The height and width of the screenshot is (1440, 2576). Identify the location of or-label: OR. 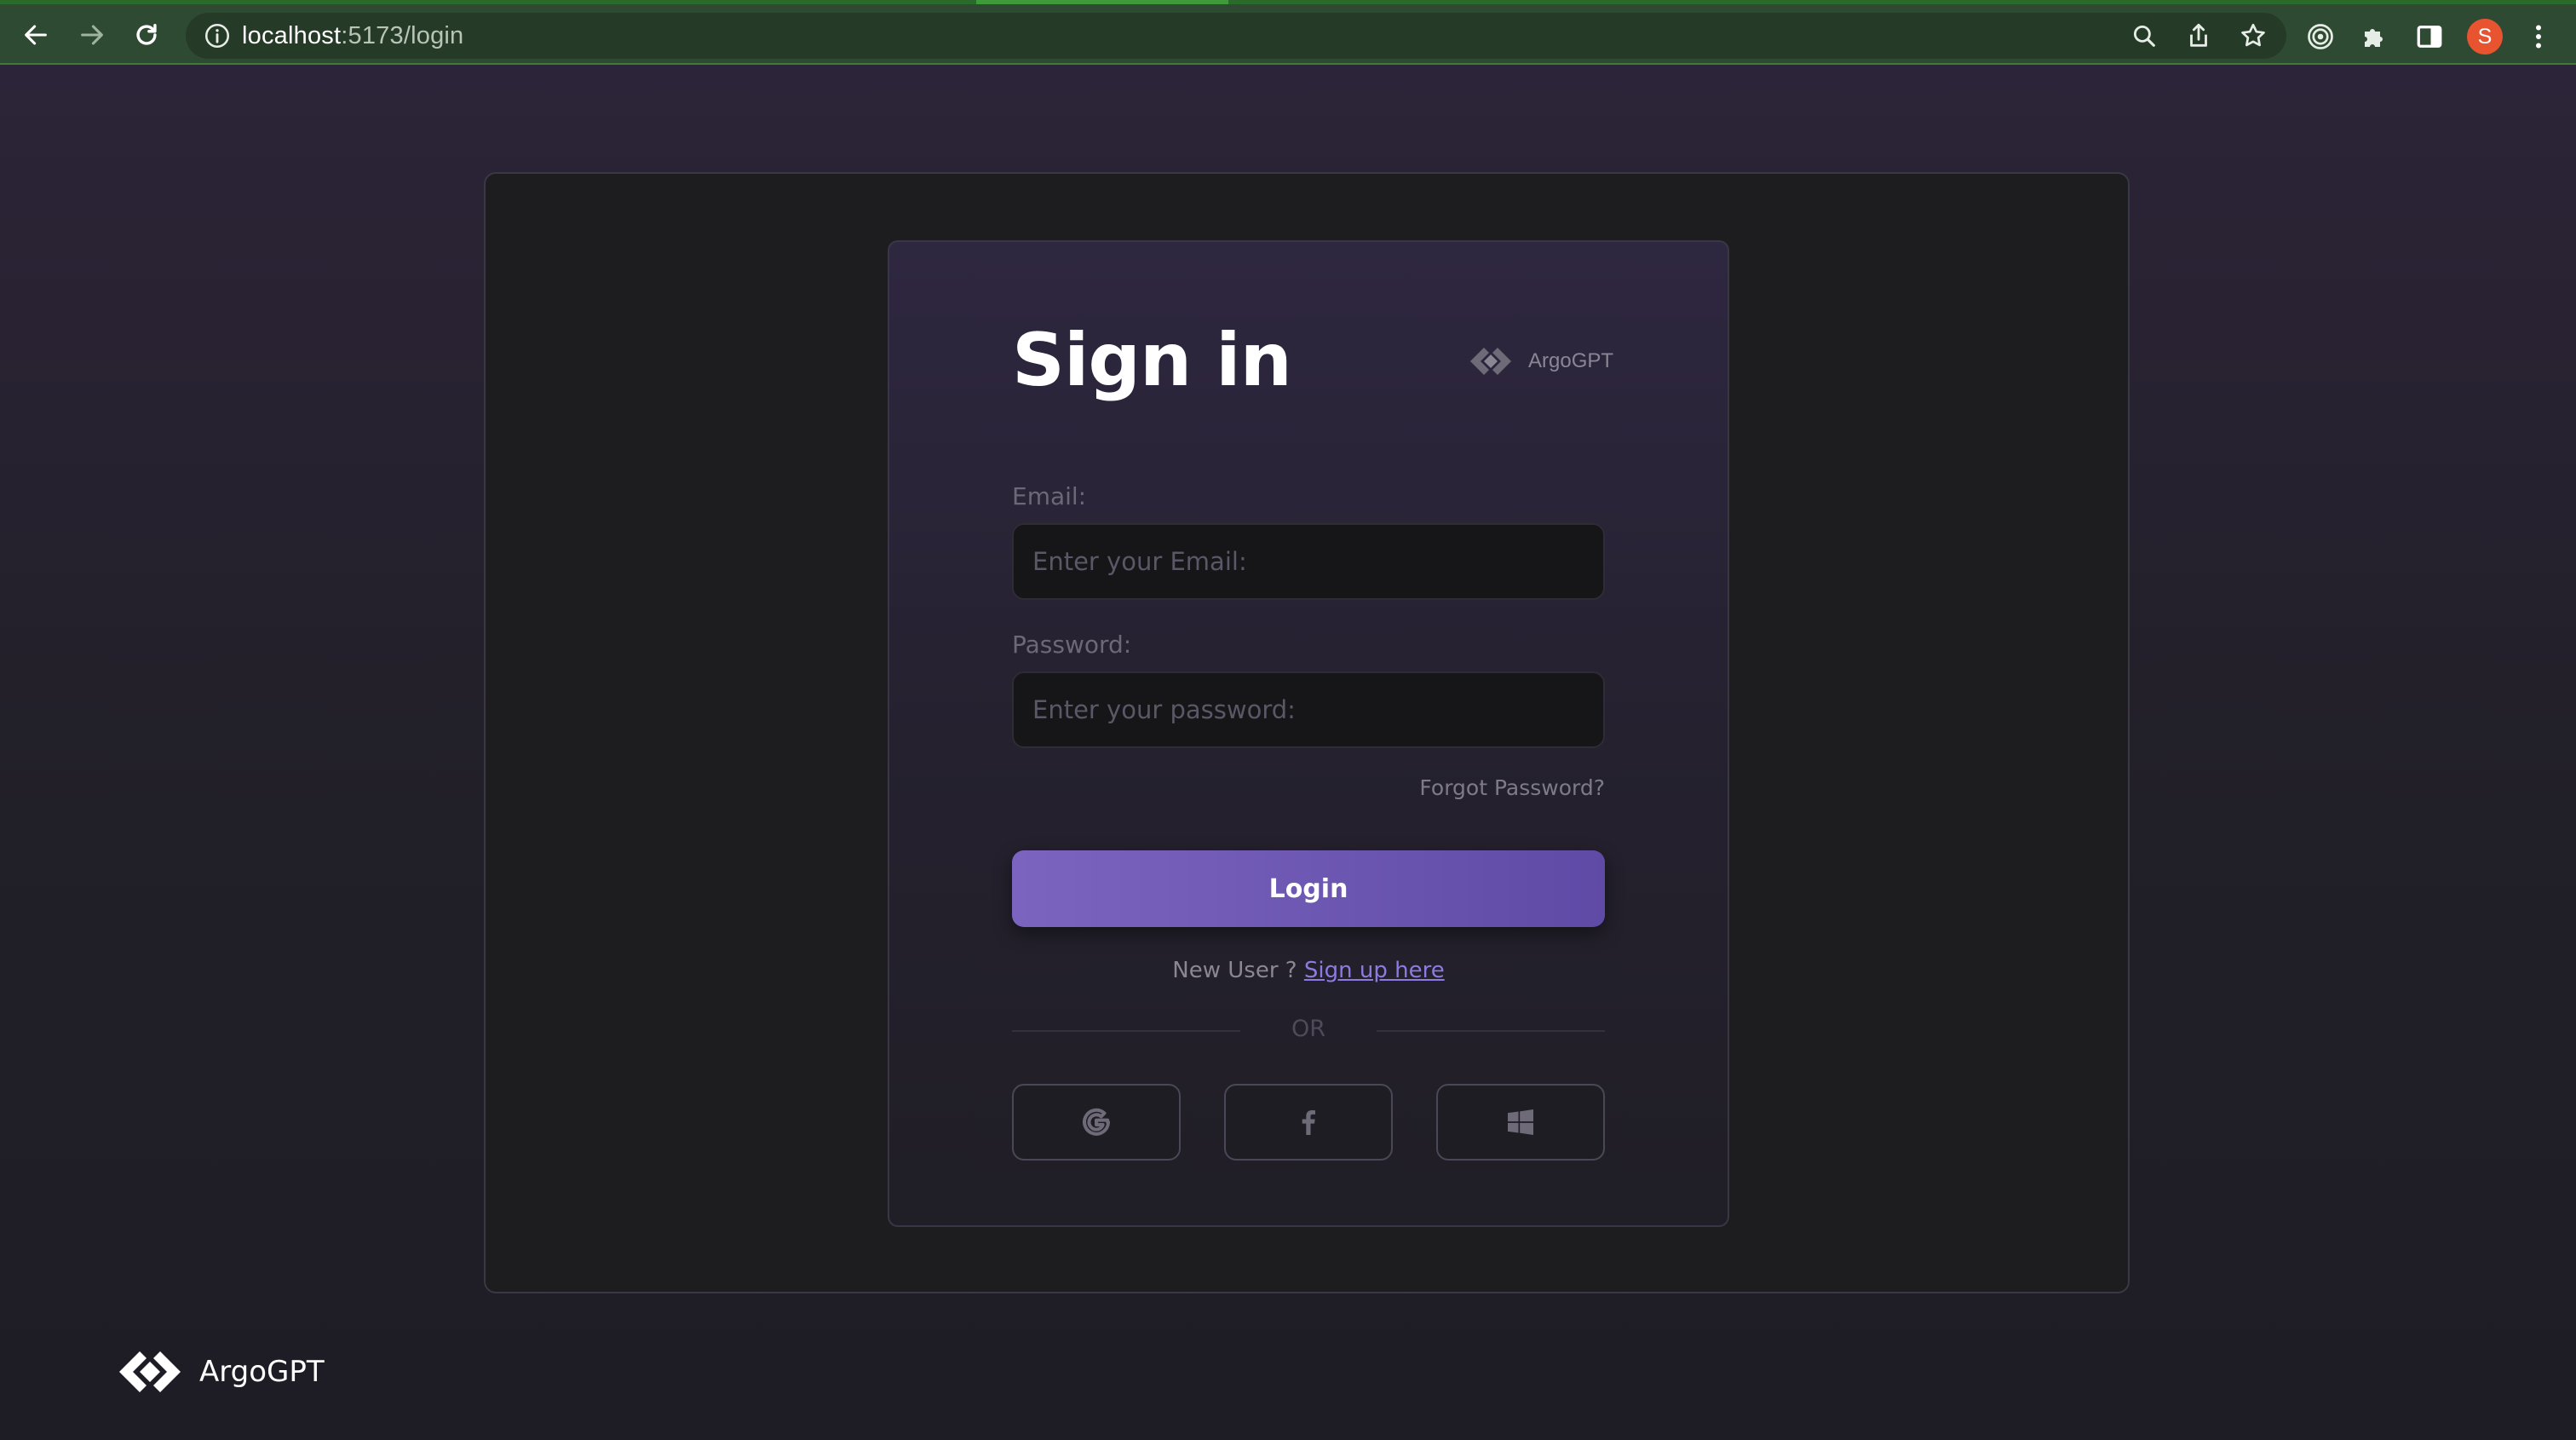
(1308, 1029).